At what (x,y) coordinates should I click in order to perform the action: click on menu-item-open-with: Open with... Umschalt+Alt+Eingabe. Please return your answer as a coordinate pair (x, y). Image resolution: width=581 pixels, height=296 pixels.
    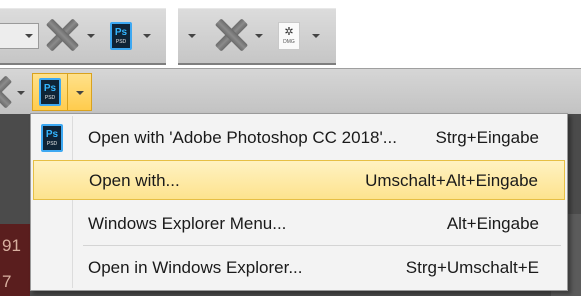
    Looking at the image, I should click on (299, 180).